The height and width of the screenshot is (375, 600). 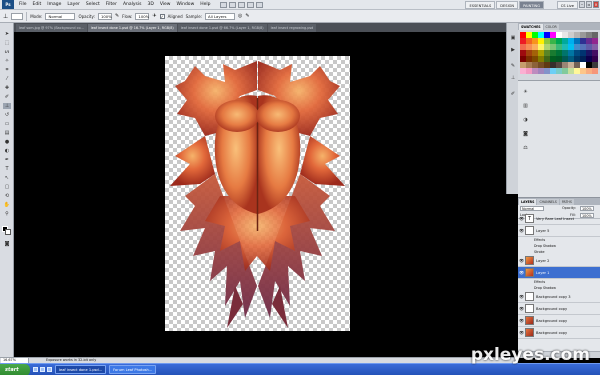 What do you see at coordinates (15, 369) in the screenshot?
I see `start-button: start` at bounding box center [15, 369].